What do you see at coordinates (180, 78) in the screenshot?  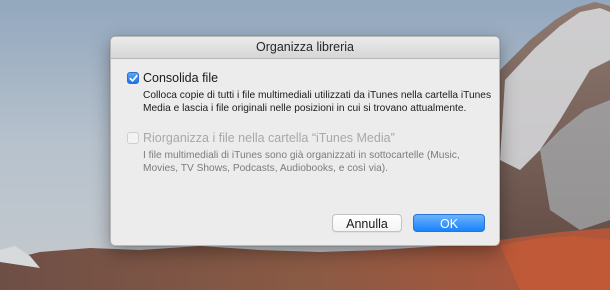 I see `consolidate-files-label: Consolida file` at bounding box center [180, 78].